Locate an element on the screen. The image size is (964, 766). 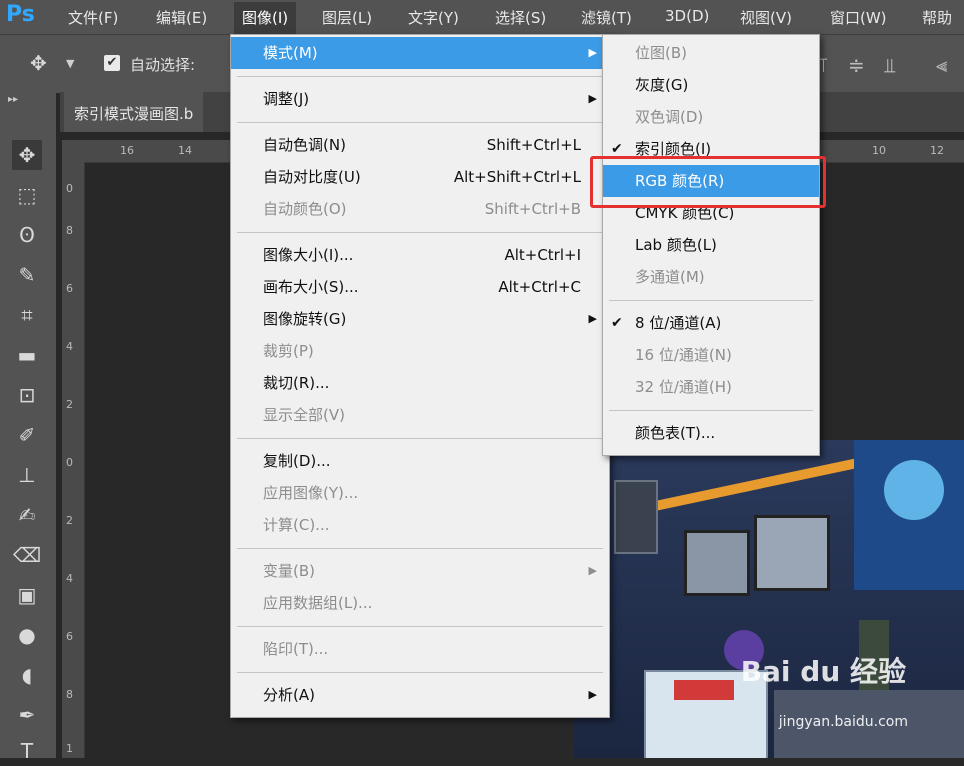
align-bottom-icon: ⫫ is located at coordinates (889, 65).